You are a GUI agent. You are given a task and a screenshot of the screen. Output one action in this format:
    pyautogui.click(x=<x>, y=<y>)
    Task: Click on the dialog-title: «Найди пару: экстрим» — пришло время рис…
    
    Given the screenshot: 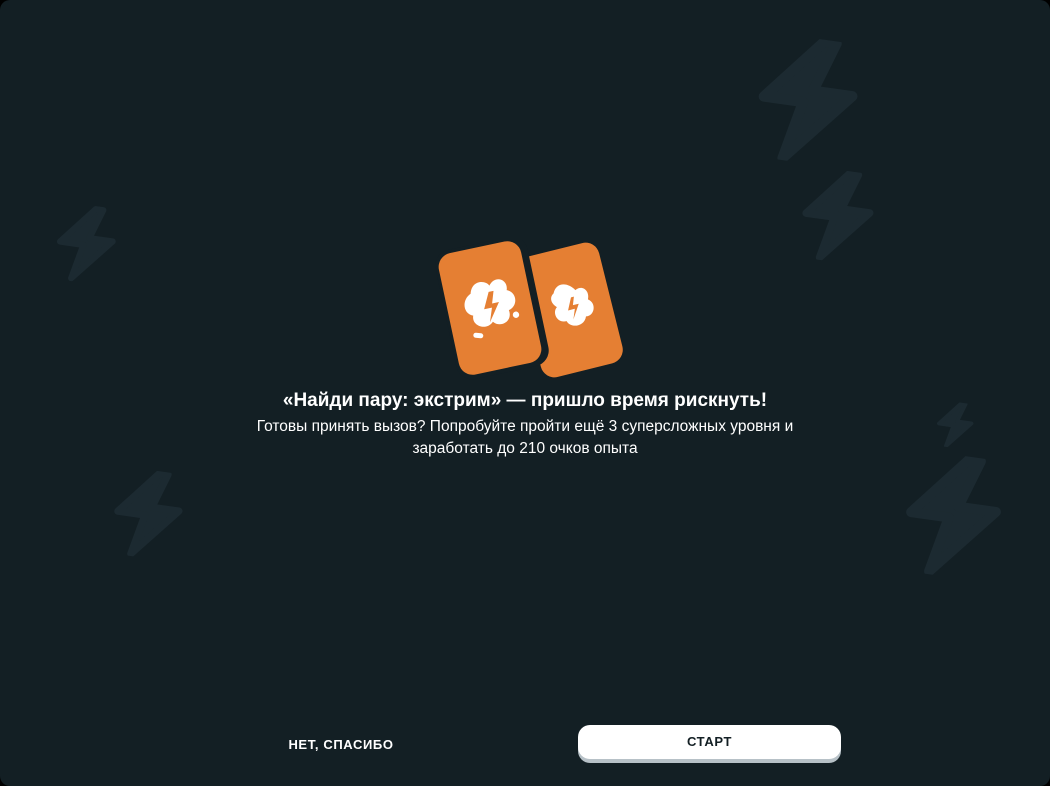 What is the action you would take?
    pyautogui.click(x=525, y=400)
    